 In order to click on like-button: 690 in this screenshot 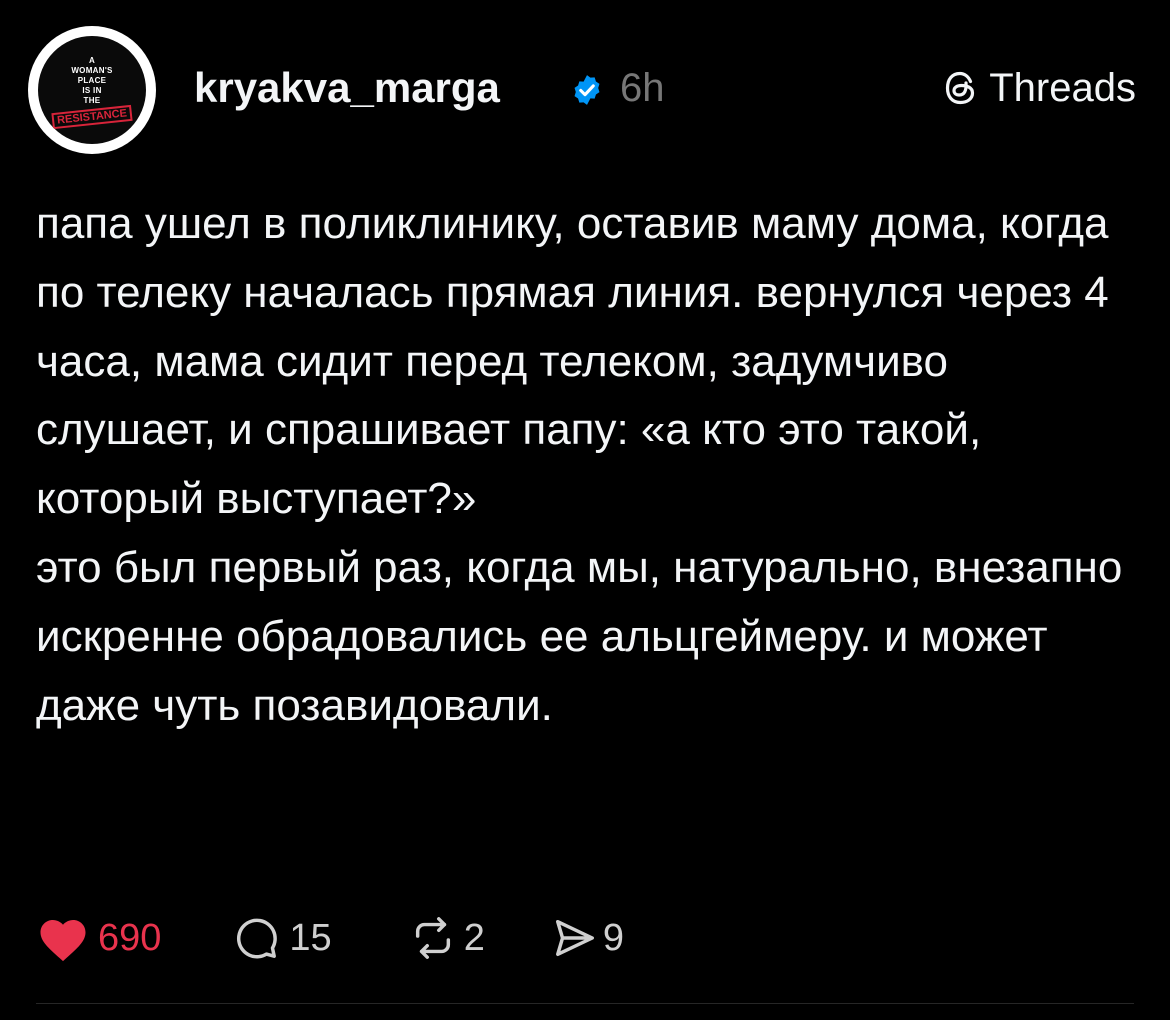, I will do `click(98, 938)`.